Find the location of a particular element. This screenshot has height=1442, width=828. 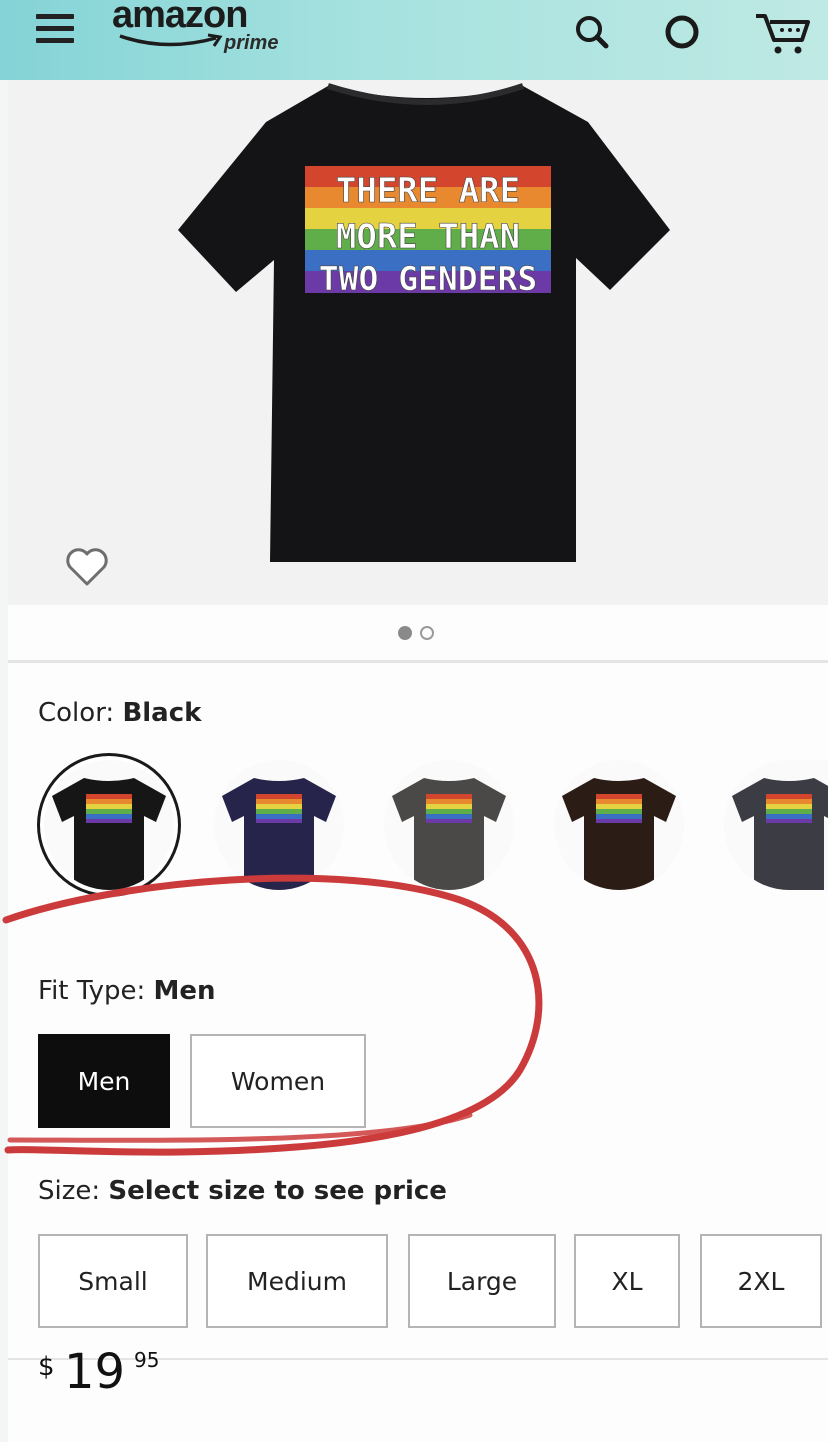

size-prompt: Select size to see price is located at coordinates (277, 1191).